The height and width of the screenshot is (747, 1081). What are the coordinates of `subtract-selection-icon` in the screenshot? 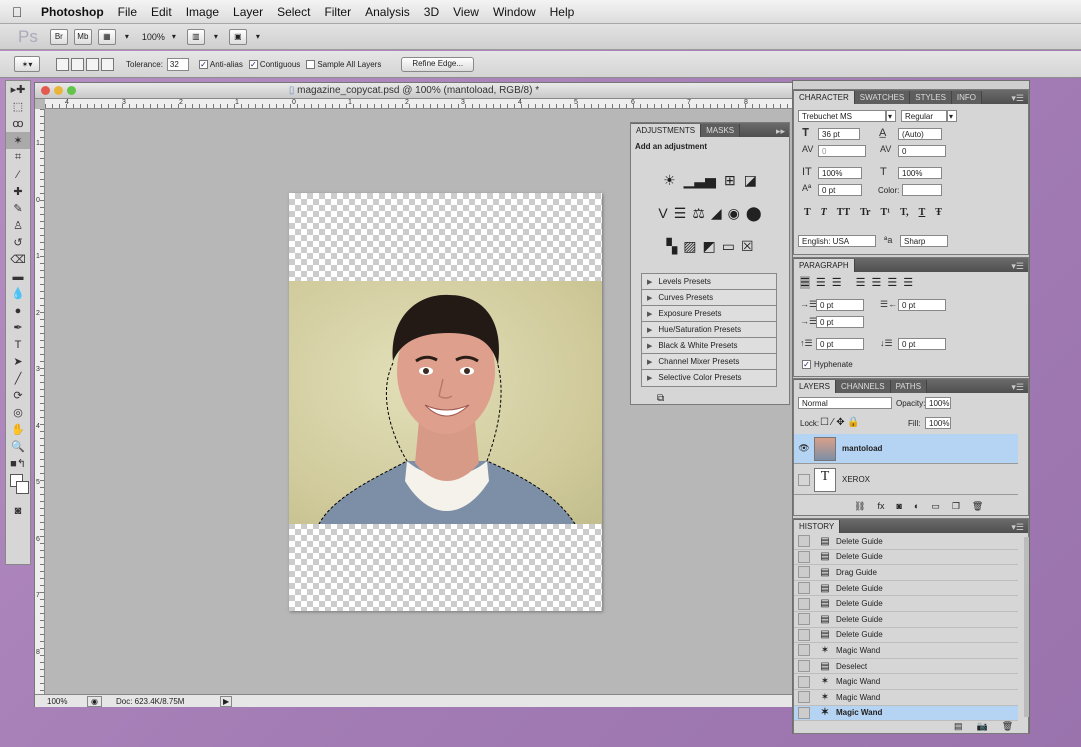 It's located at (92, 64).